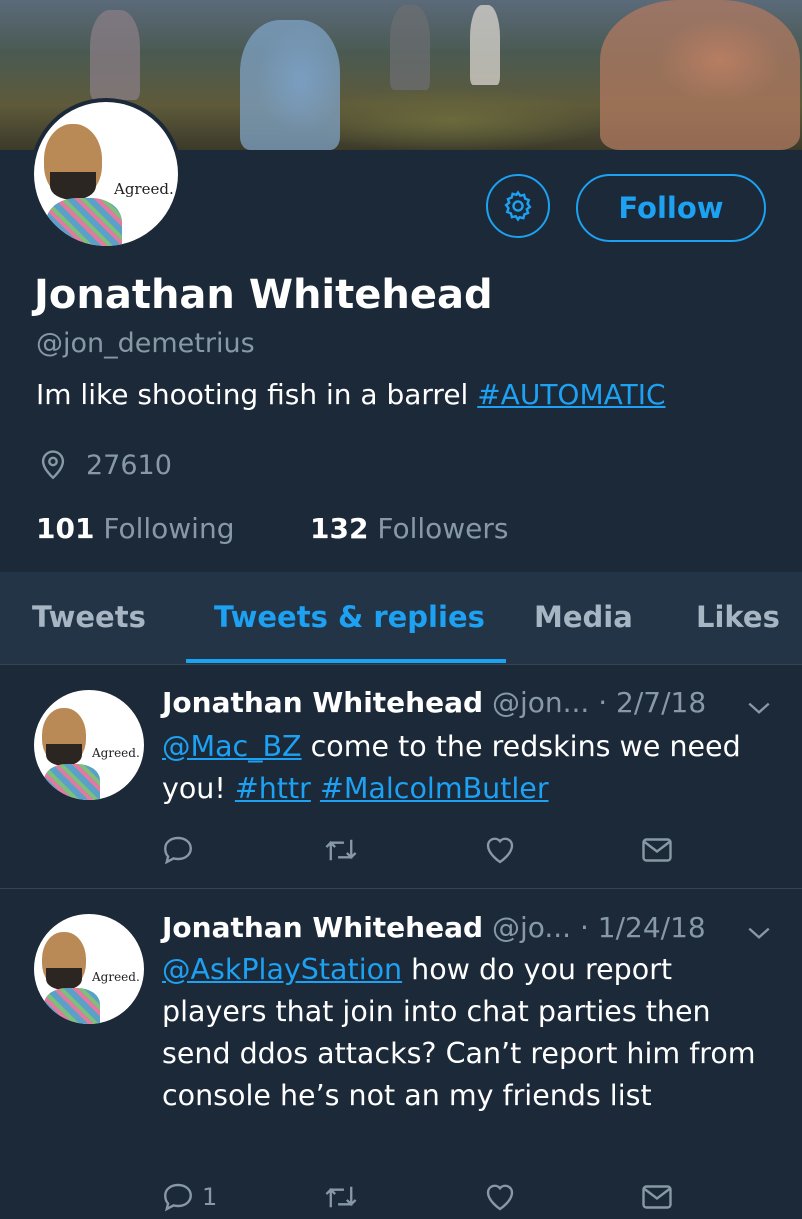  I want to click on active-tab-indicator, so click(346, 661).